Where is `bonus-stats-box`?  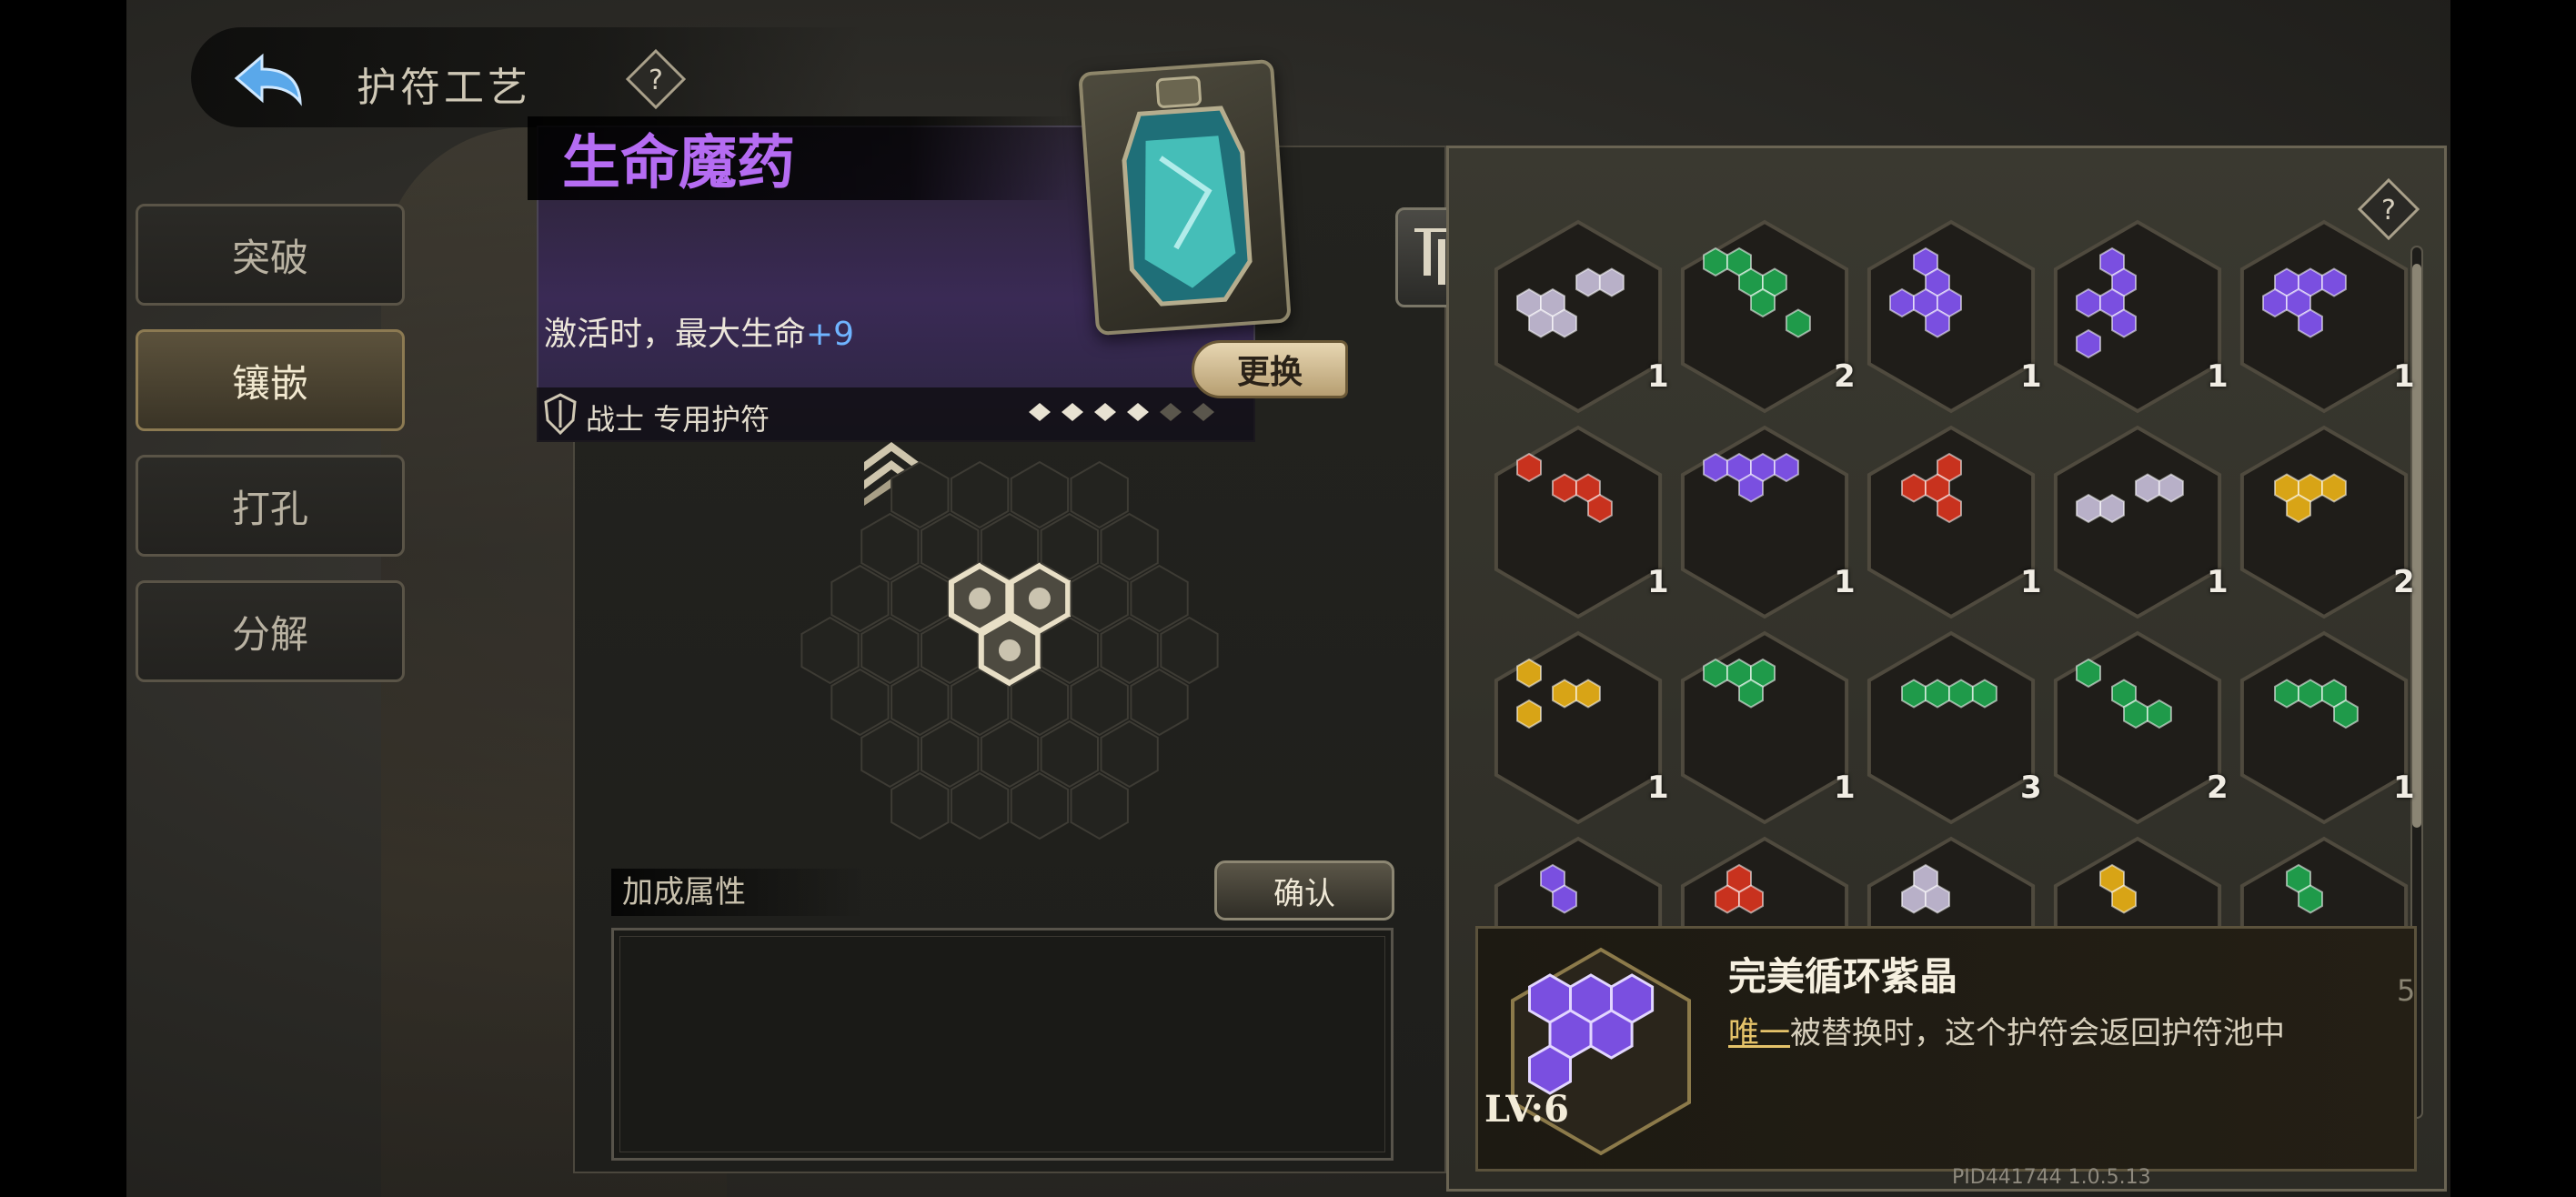
bonus-stats-box is located at coordinates (1002, 1044).